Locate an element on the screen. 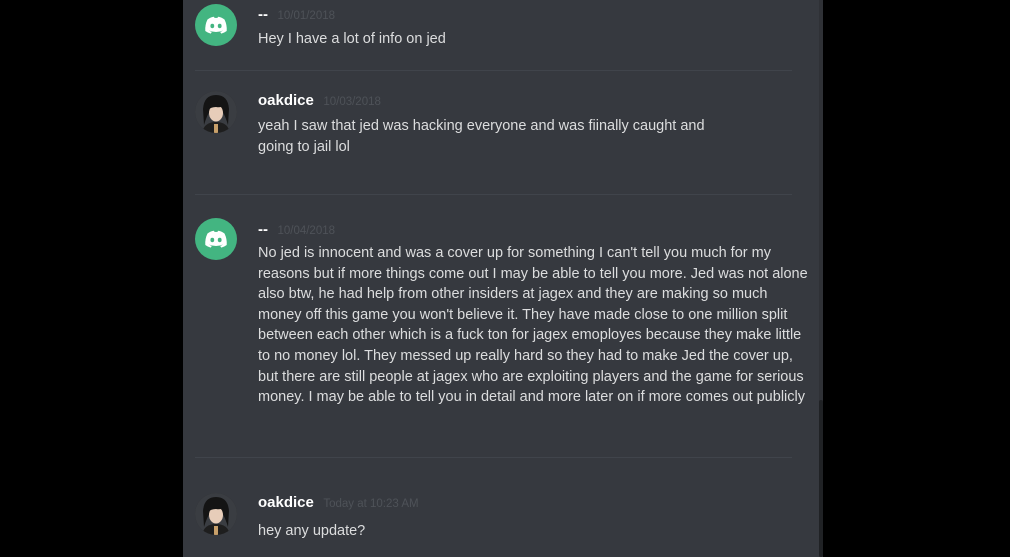 Image resolution: width=1010 pixels, height=557 pixels. message-text: Hey I have a lot of info on jed is located at coordinates (352, 39).